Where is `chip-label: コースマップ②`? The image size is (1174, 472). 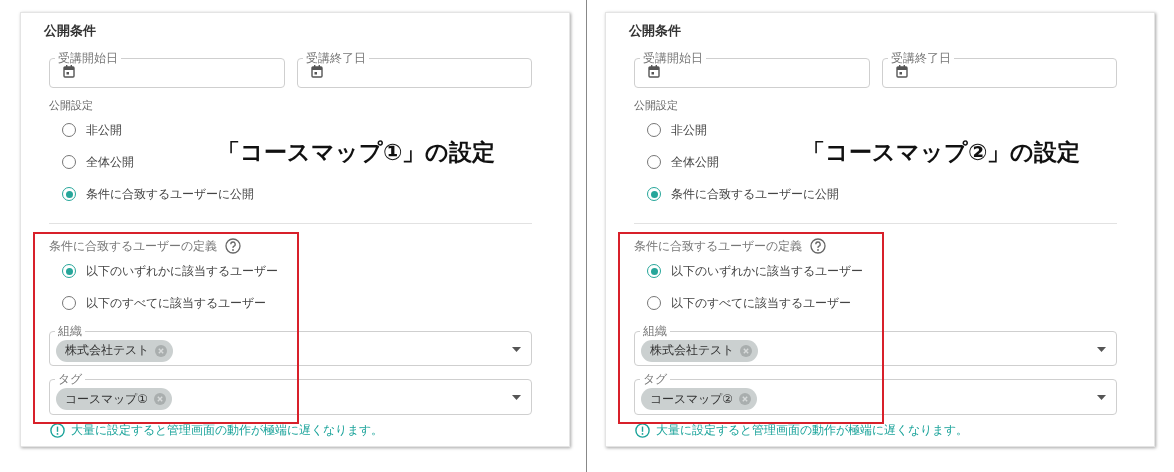
chip-label: コースマップ② is located at coordinates (691, 399).